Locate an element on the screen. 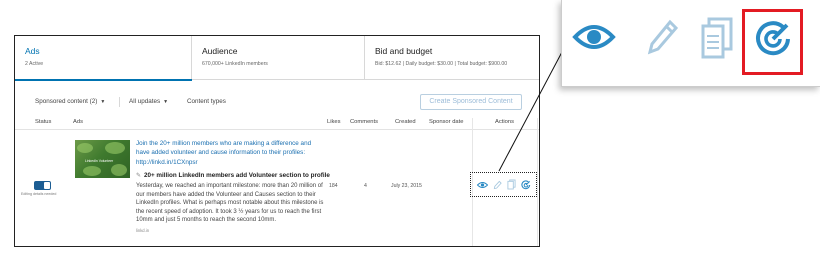 Image resolution: width=820 pixels, height=254 pixels. header-actions: Actions is located at coordinates (505, 122).